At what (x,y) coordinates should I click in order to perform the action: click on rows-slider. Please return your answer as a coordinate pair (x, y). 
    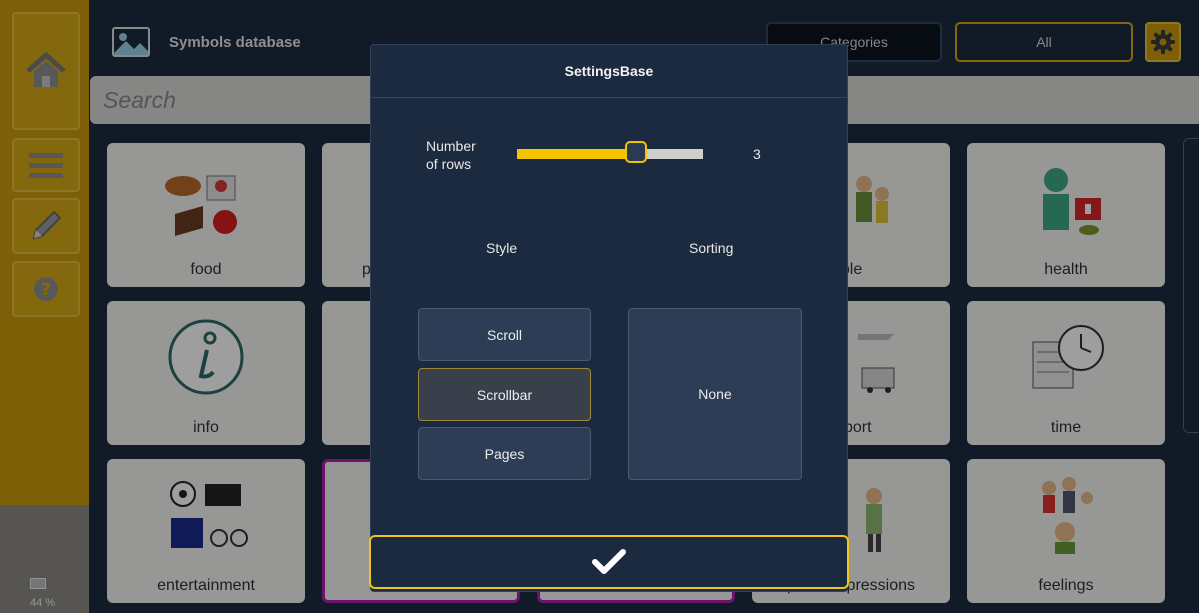
    Looking at the image, I should click on (610, 154).